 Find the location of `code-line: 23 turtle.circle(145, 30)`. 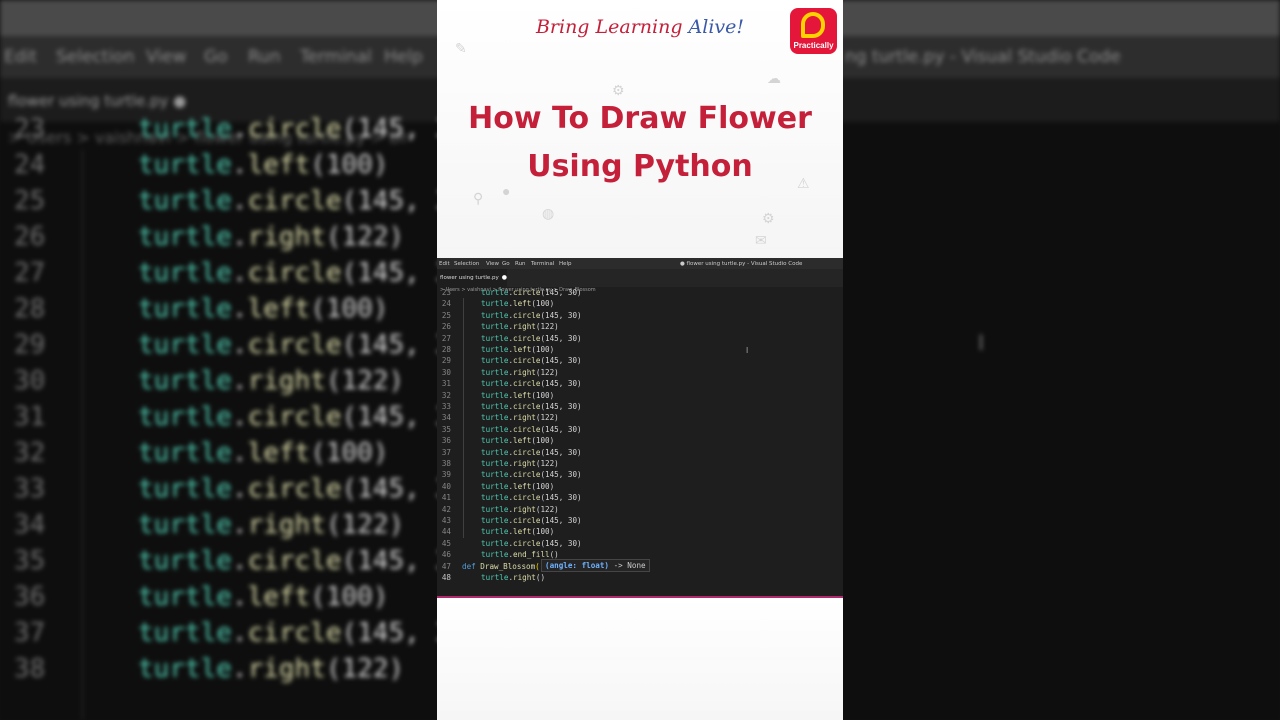

code-line: 23 turtle.circle(145, 30) is located at coordinates (640, 293).